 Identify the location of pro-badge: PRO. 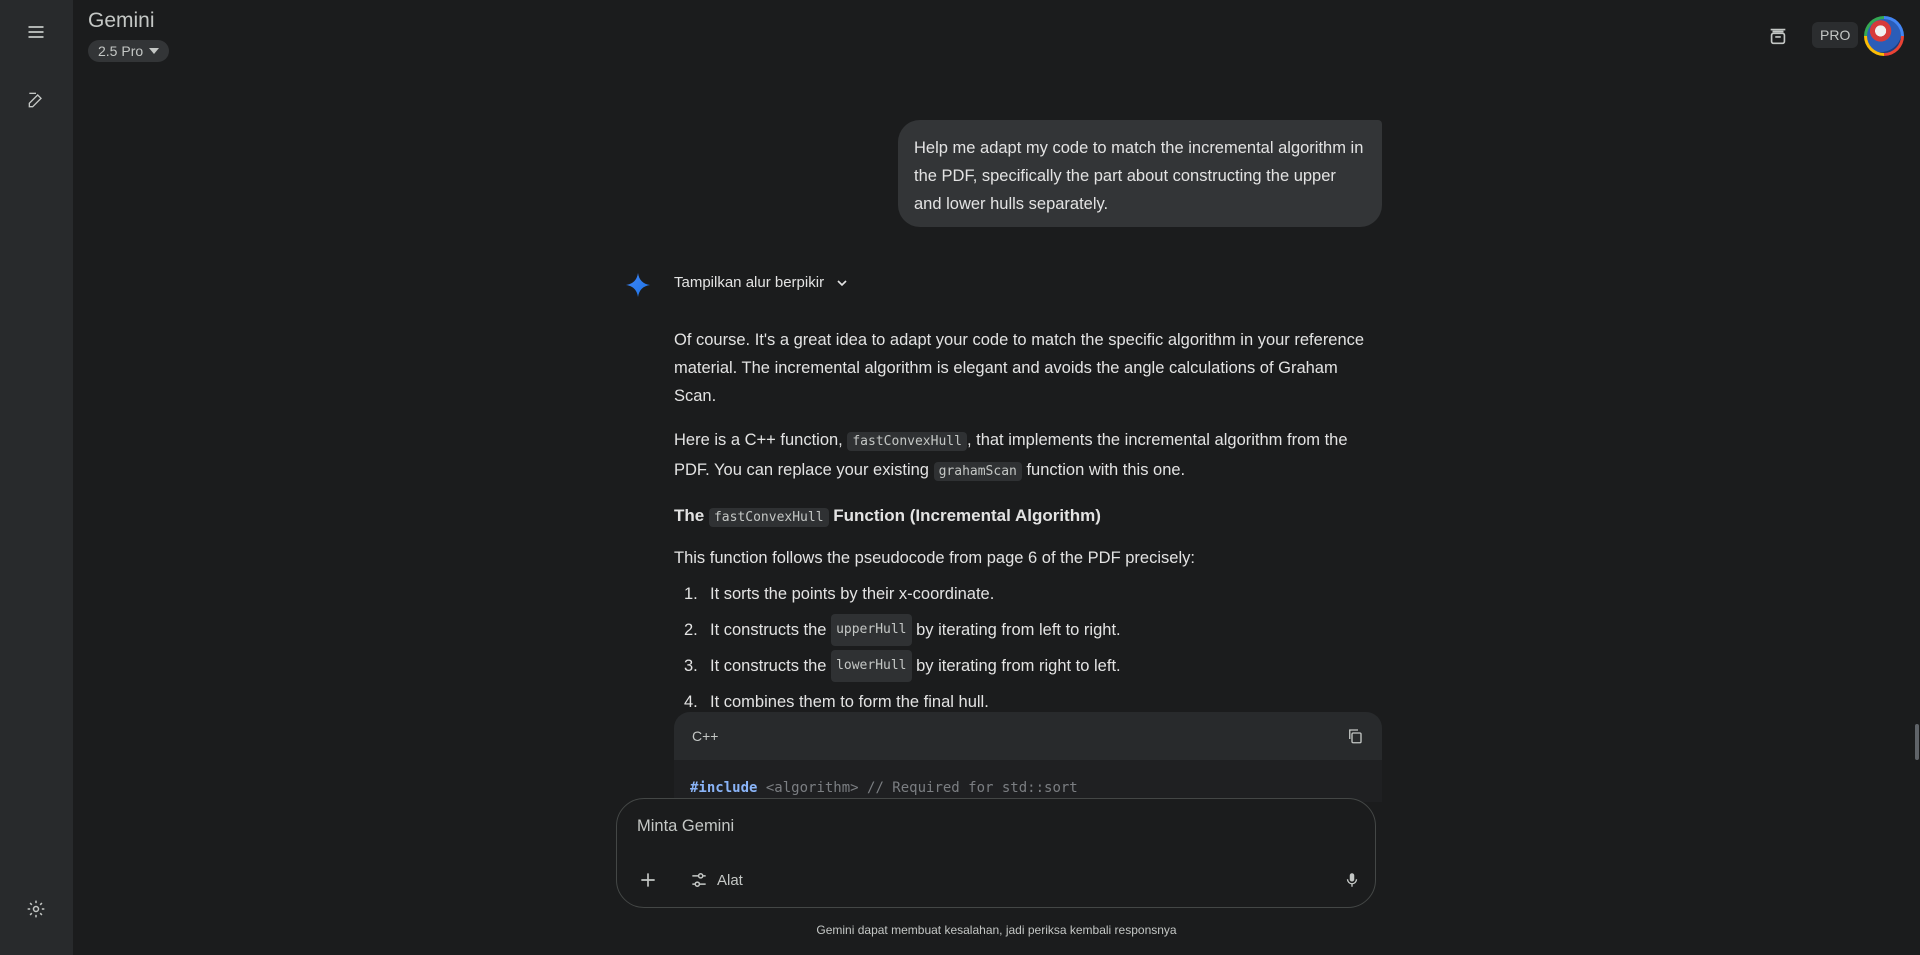
(1835, 35).